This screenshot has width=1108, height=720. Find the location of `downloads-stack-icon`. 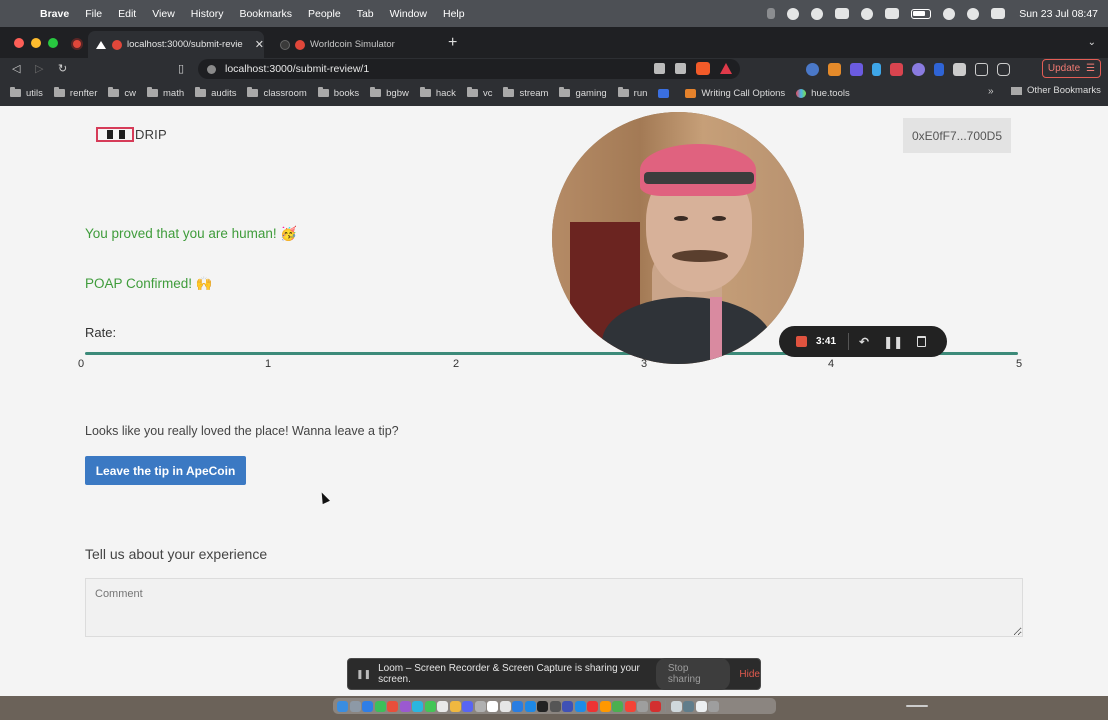

downloads-stack-icon is located at coordinates (676, 706).